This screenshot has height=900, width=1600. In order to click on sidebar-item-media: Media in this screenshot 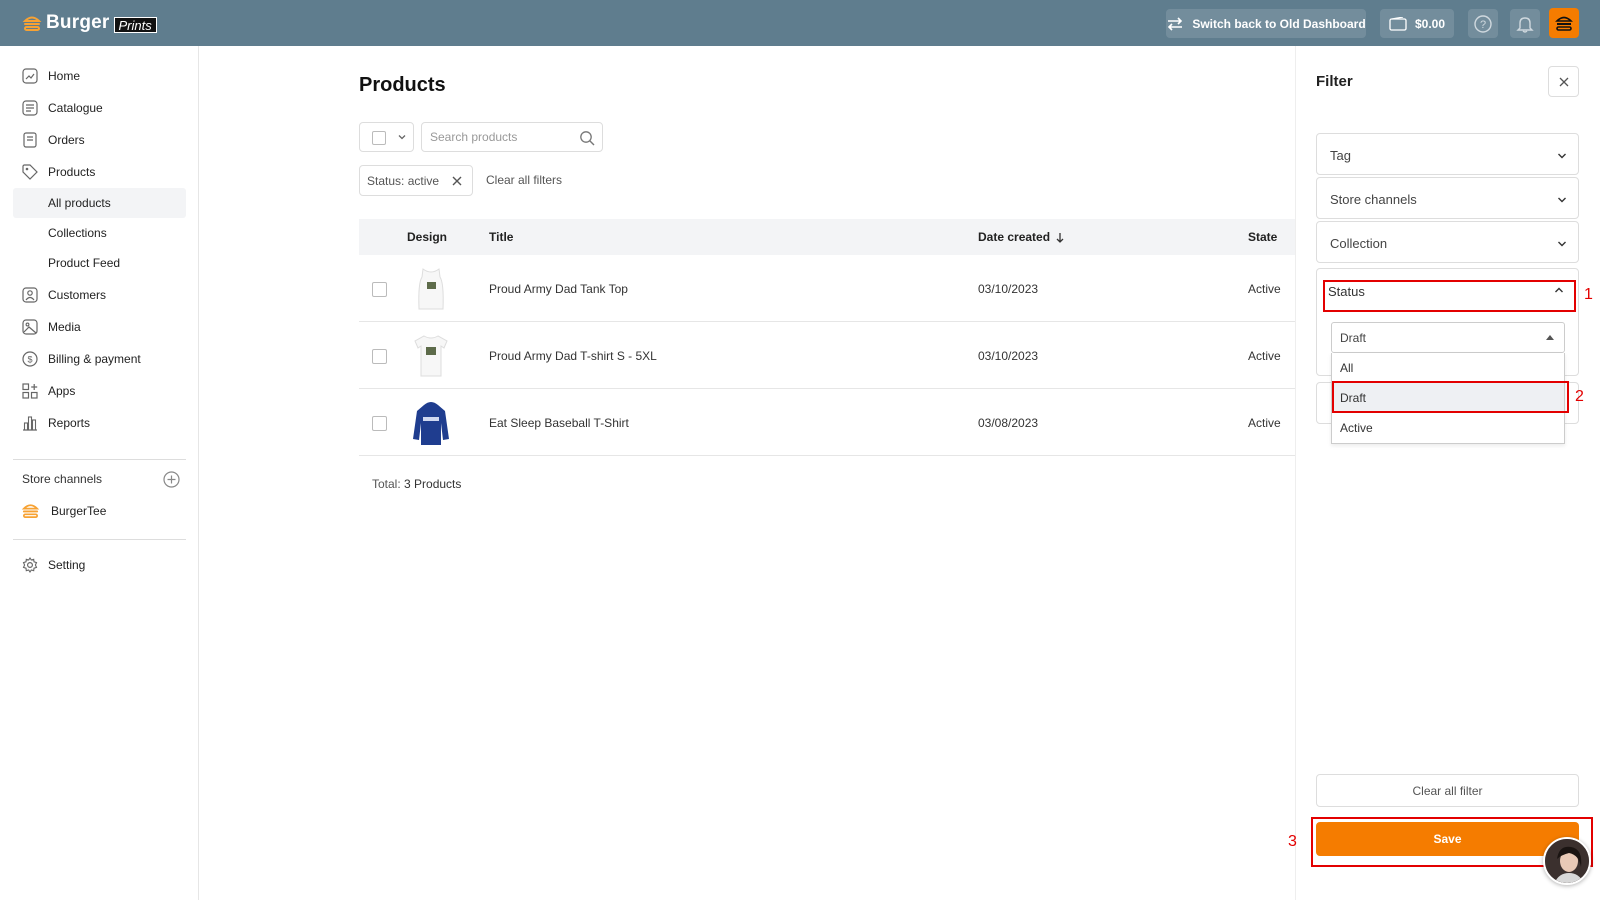, I will do `click(99, 327)`.